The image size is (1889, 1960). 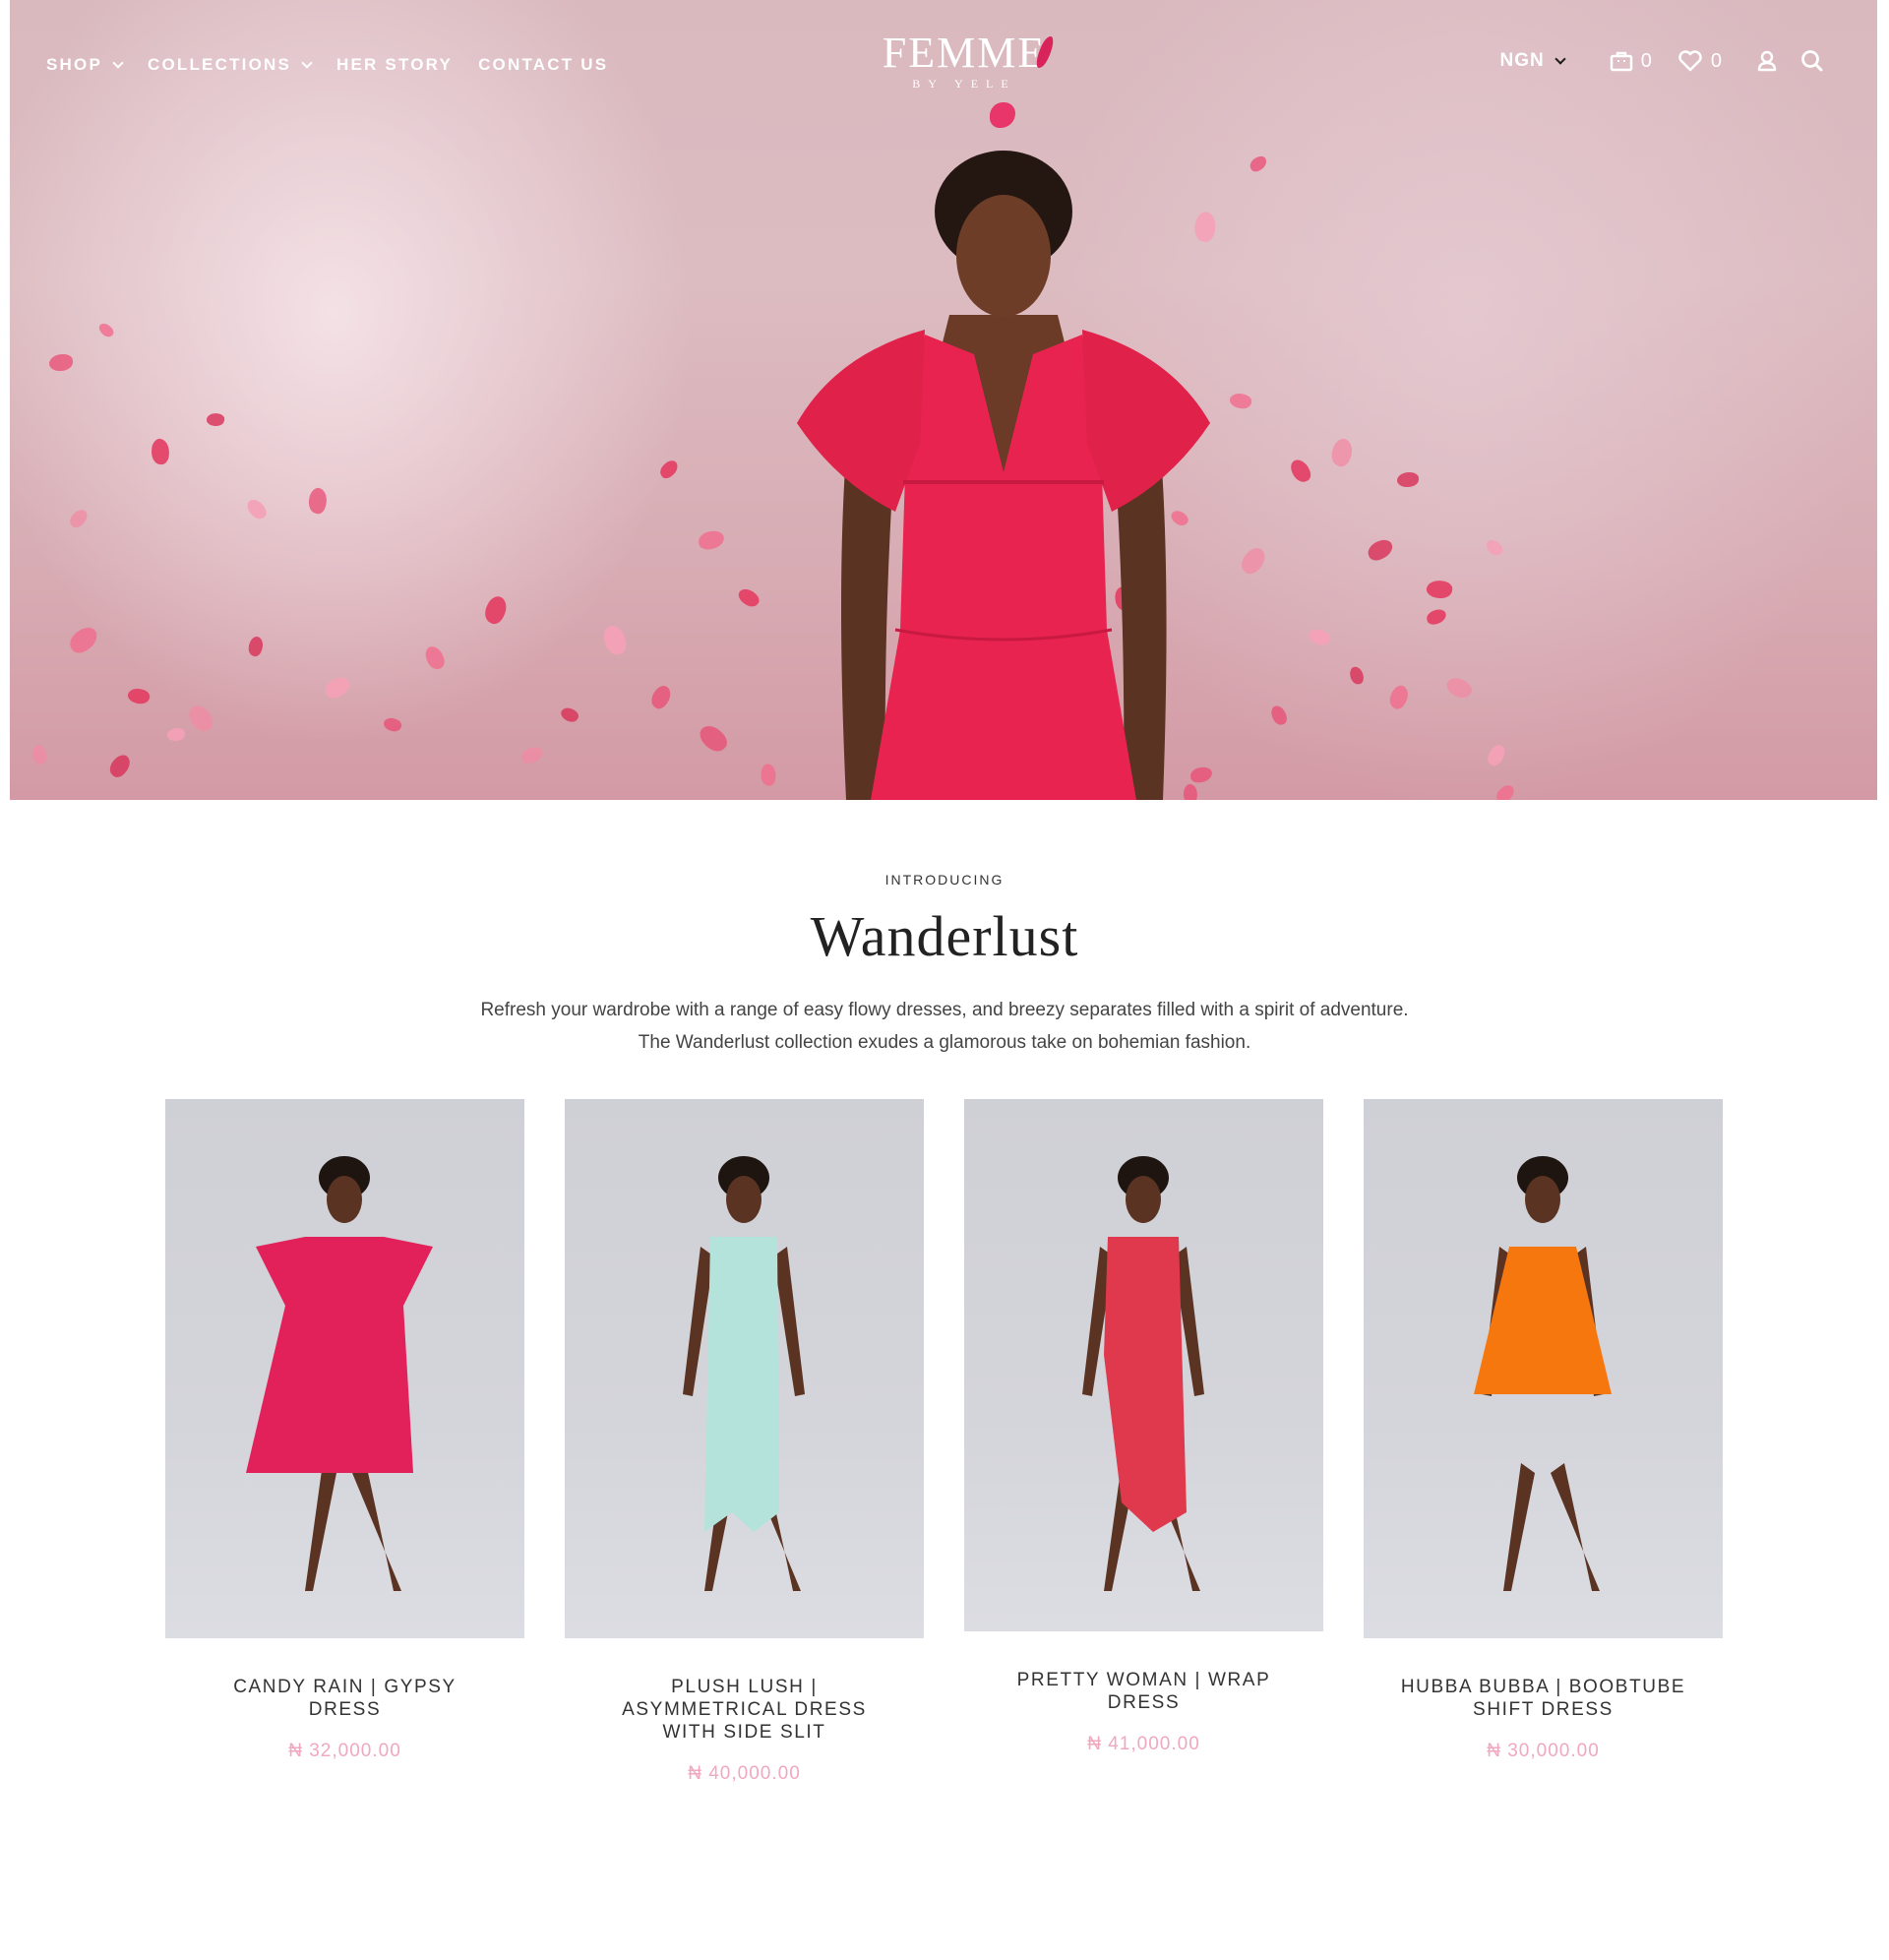 I want to click on collection-title: Wanderlust, so click(x=945, y=936).